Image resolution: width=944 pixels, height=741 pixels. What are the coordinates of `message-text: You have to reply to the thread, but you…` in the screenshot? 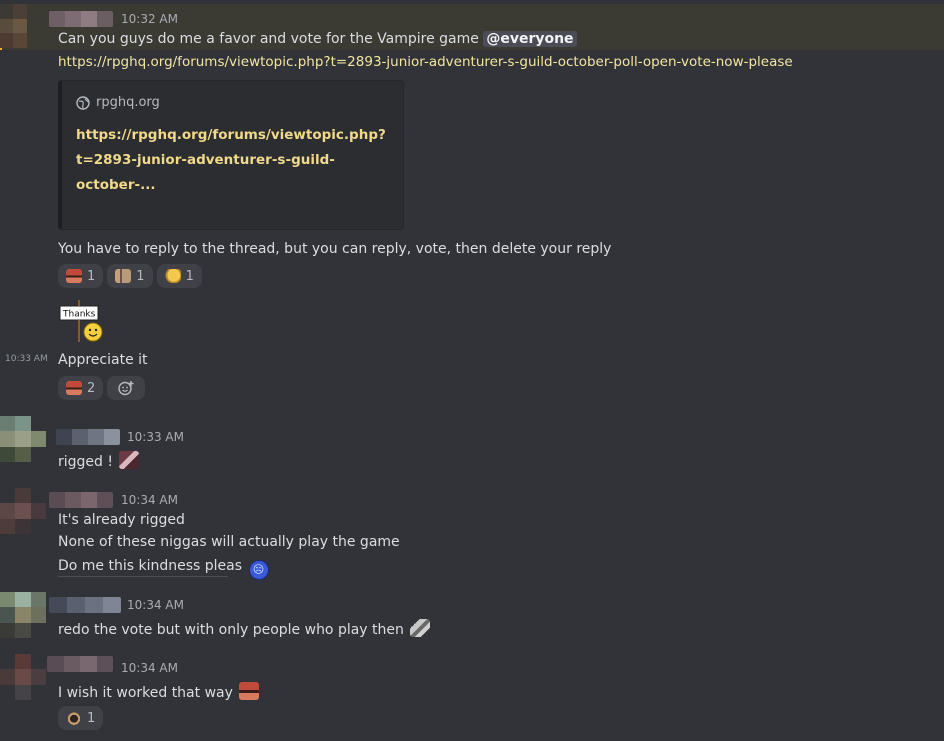 It's located at (335, 249).